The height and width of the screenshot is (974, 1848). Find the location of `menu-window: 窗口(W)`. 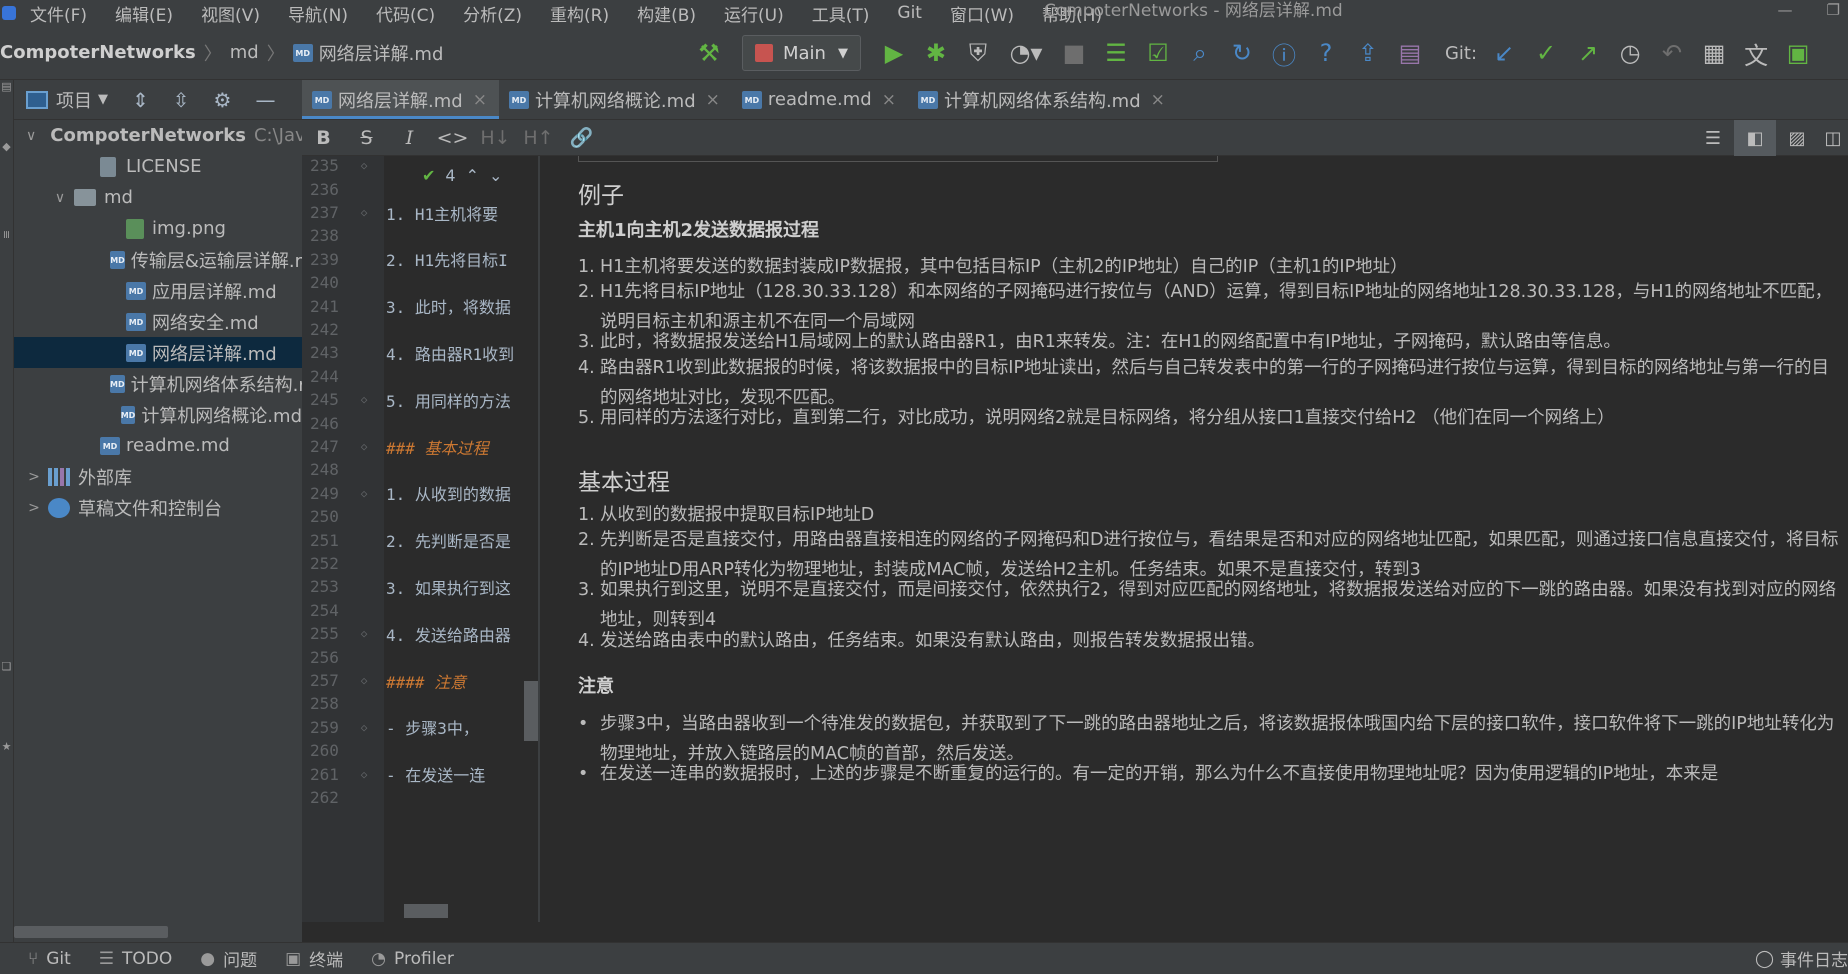

menu-window: 窗口(W) is located at coordinates (982, 13).